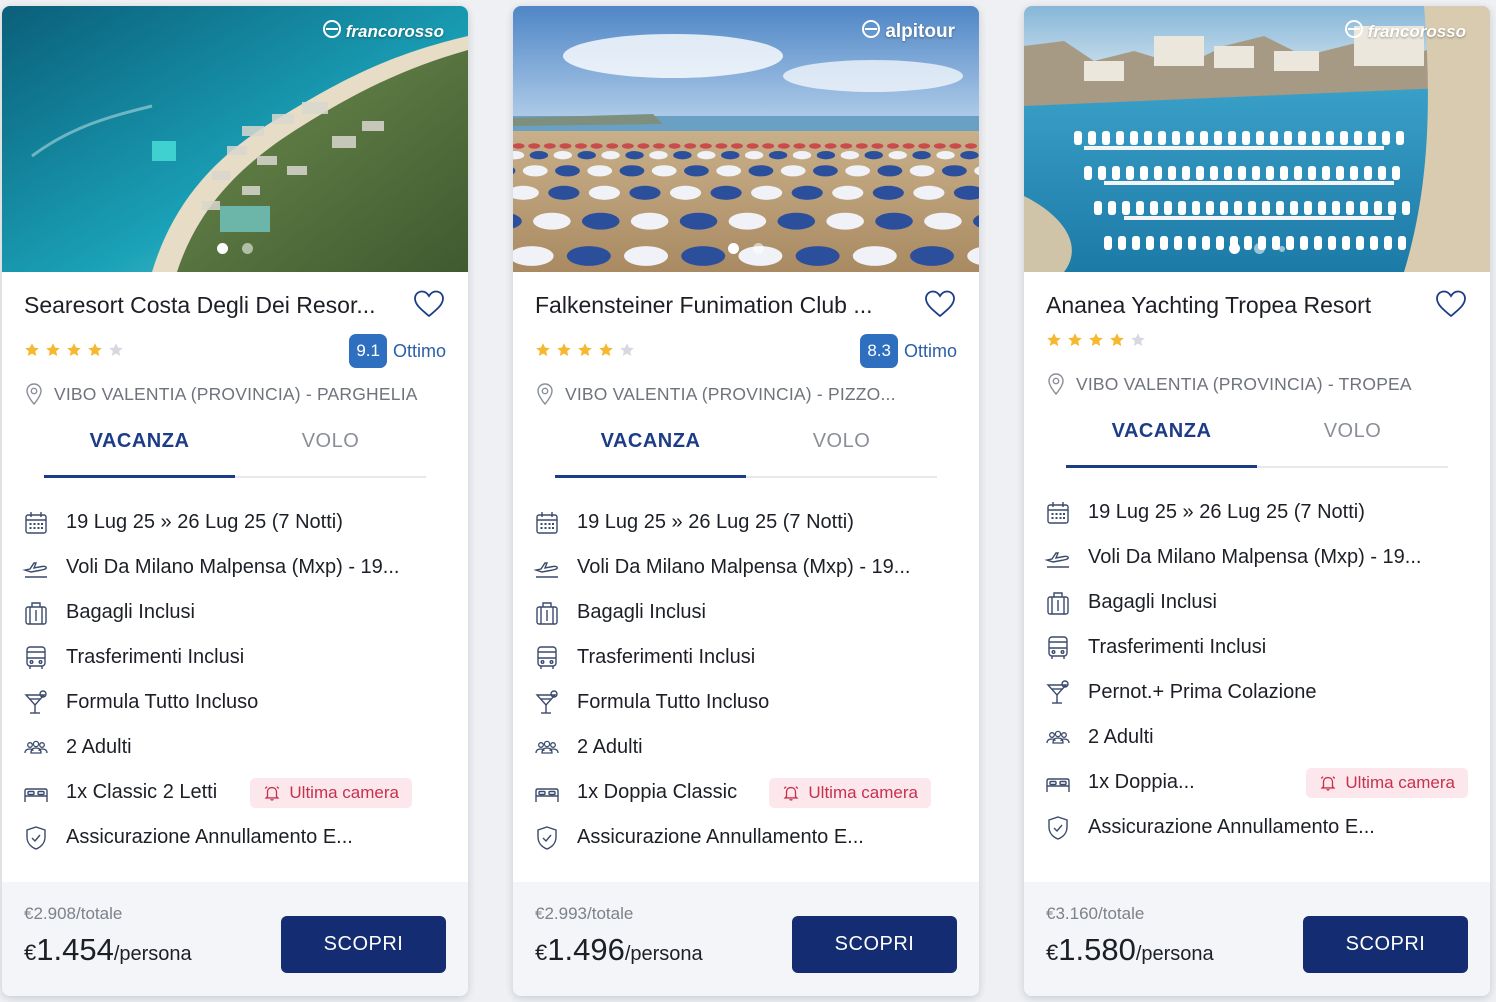 The image size is (1496, 1002). Describe the element at coordinates (1058, 513) in the screenshot. I see `calendar-icon` at that location.